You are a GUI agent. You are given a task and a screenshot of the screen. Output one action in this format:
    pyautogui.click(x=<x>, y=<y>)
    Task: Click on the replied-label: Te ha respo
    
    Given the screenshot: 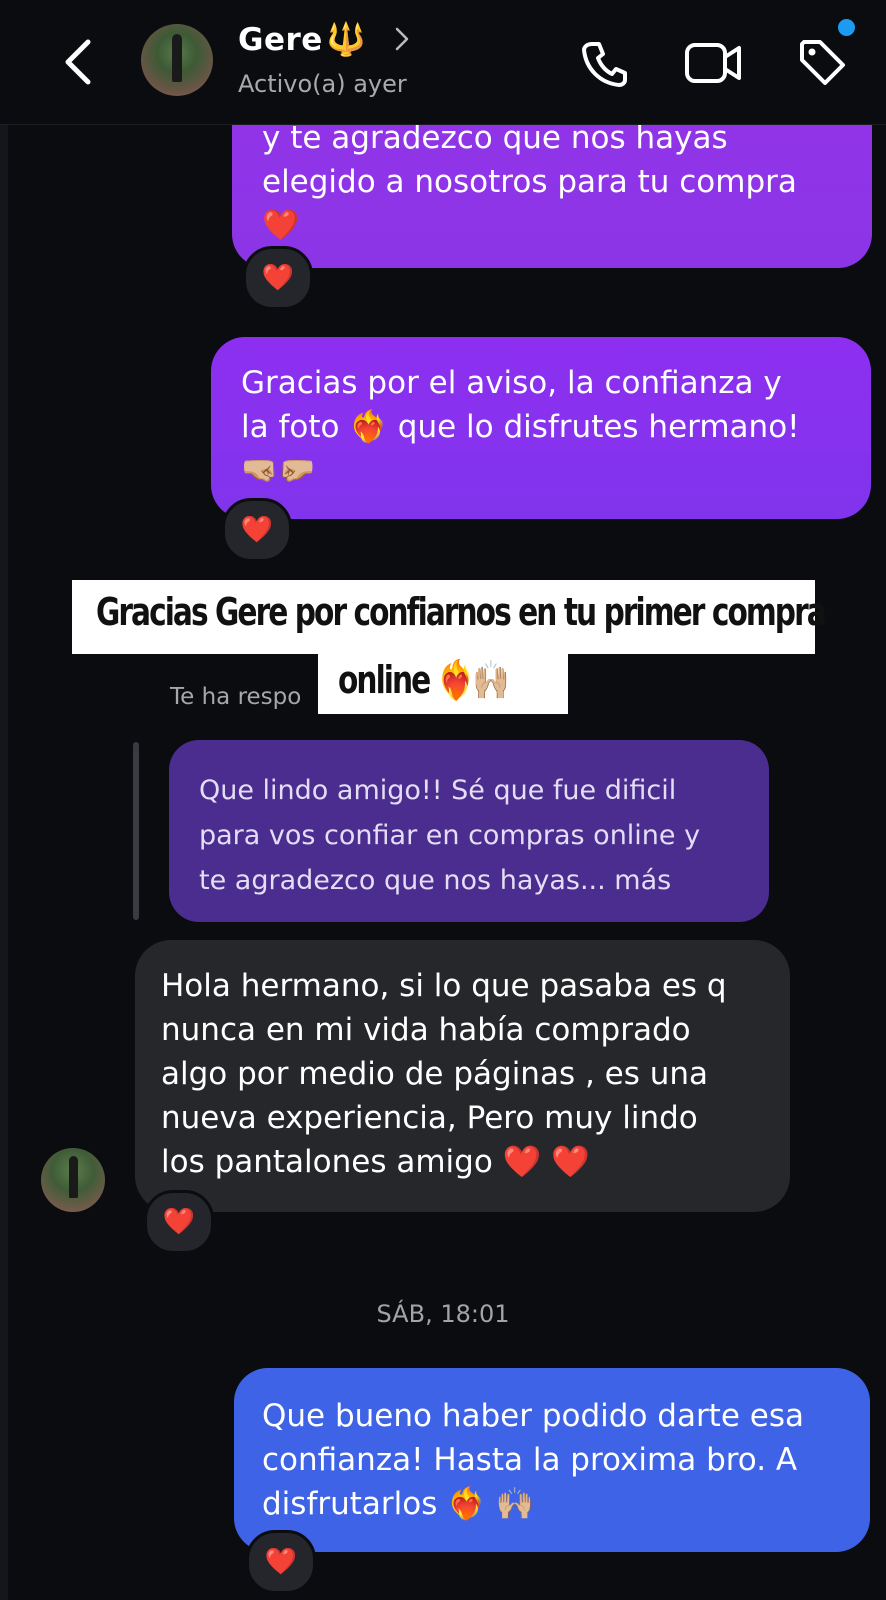 What is the action you would take?
    pyautogui.click(x=236, y=697)
    